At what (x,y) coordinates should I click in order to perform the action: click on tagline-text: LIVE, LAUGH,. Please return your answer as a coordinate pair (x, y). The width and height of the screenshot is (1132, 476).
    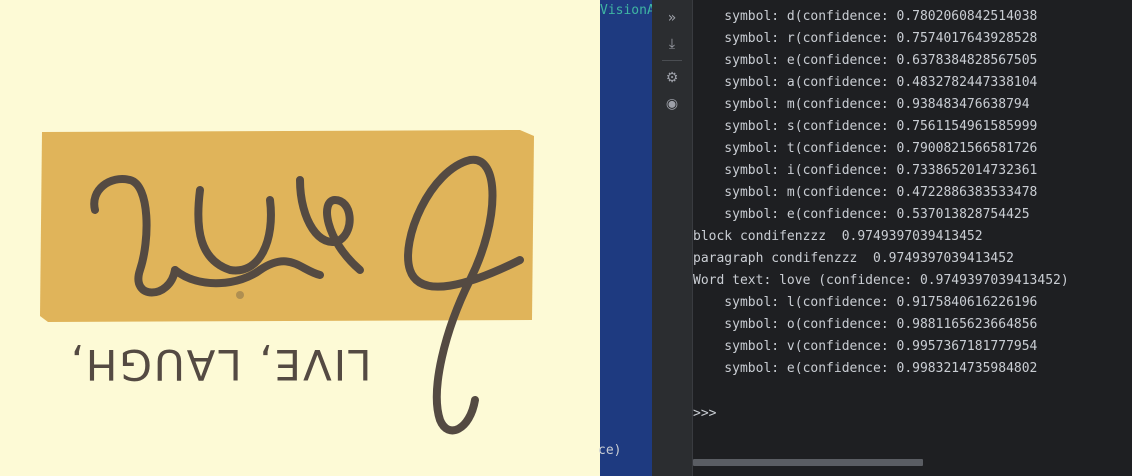
    Looking at the image, I should click on (220, 364).